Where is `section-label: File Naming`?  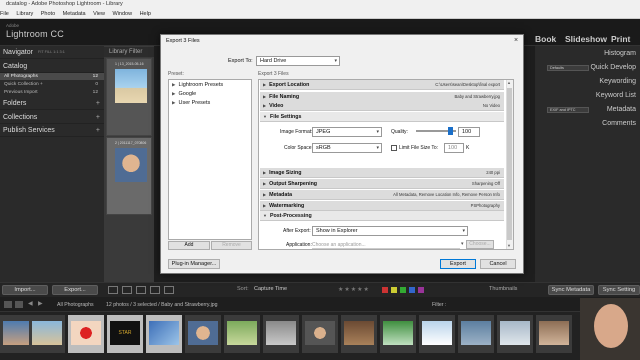
section-label: File Naming is located at coordinates (284, 97).